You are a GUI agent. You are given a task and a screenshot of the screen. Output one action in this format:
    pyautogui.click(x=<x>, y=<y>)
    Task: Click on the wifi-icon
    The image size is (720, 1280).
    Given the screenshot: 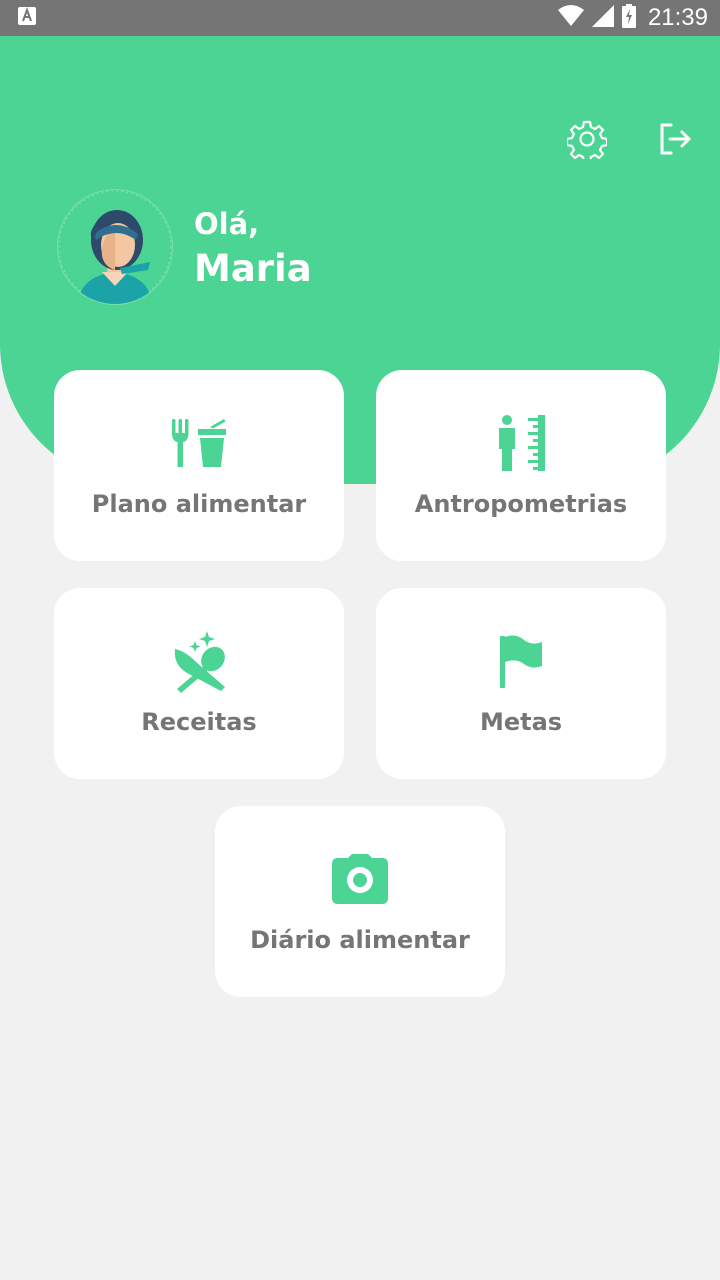 What is the action you would take?
    pyautogui.click(x=570, y=18)
    